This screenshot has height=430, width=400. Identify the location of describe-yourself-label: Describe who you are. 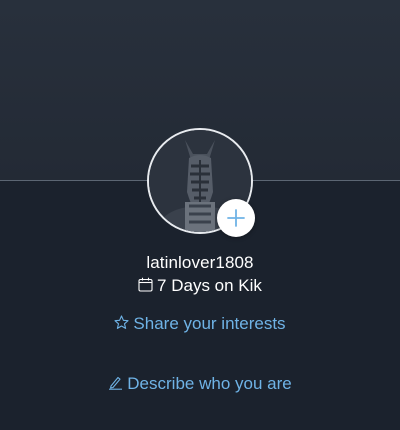
(209, 383).